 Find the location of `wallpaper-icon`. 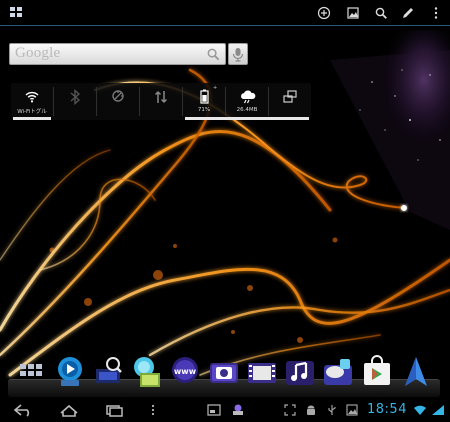

wallpaper-icon is located at coordinates (353, 13).